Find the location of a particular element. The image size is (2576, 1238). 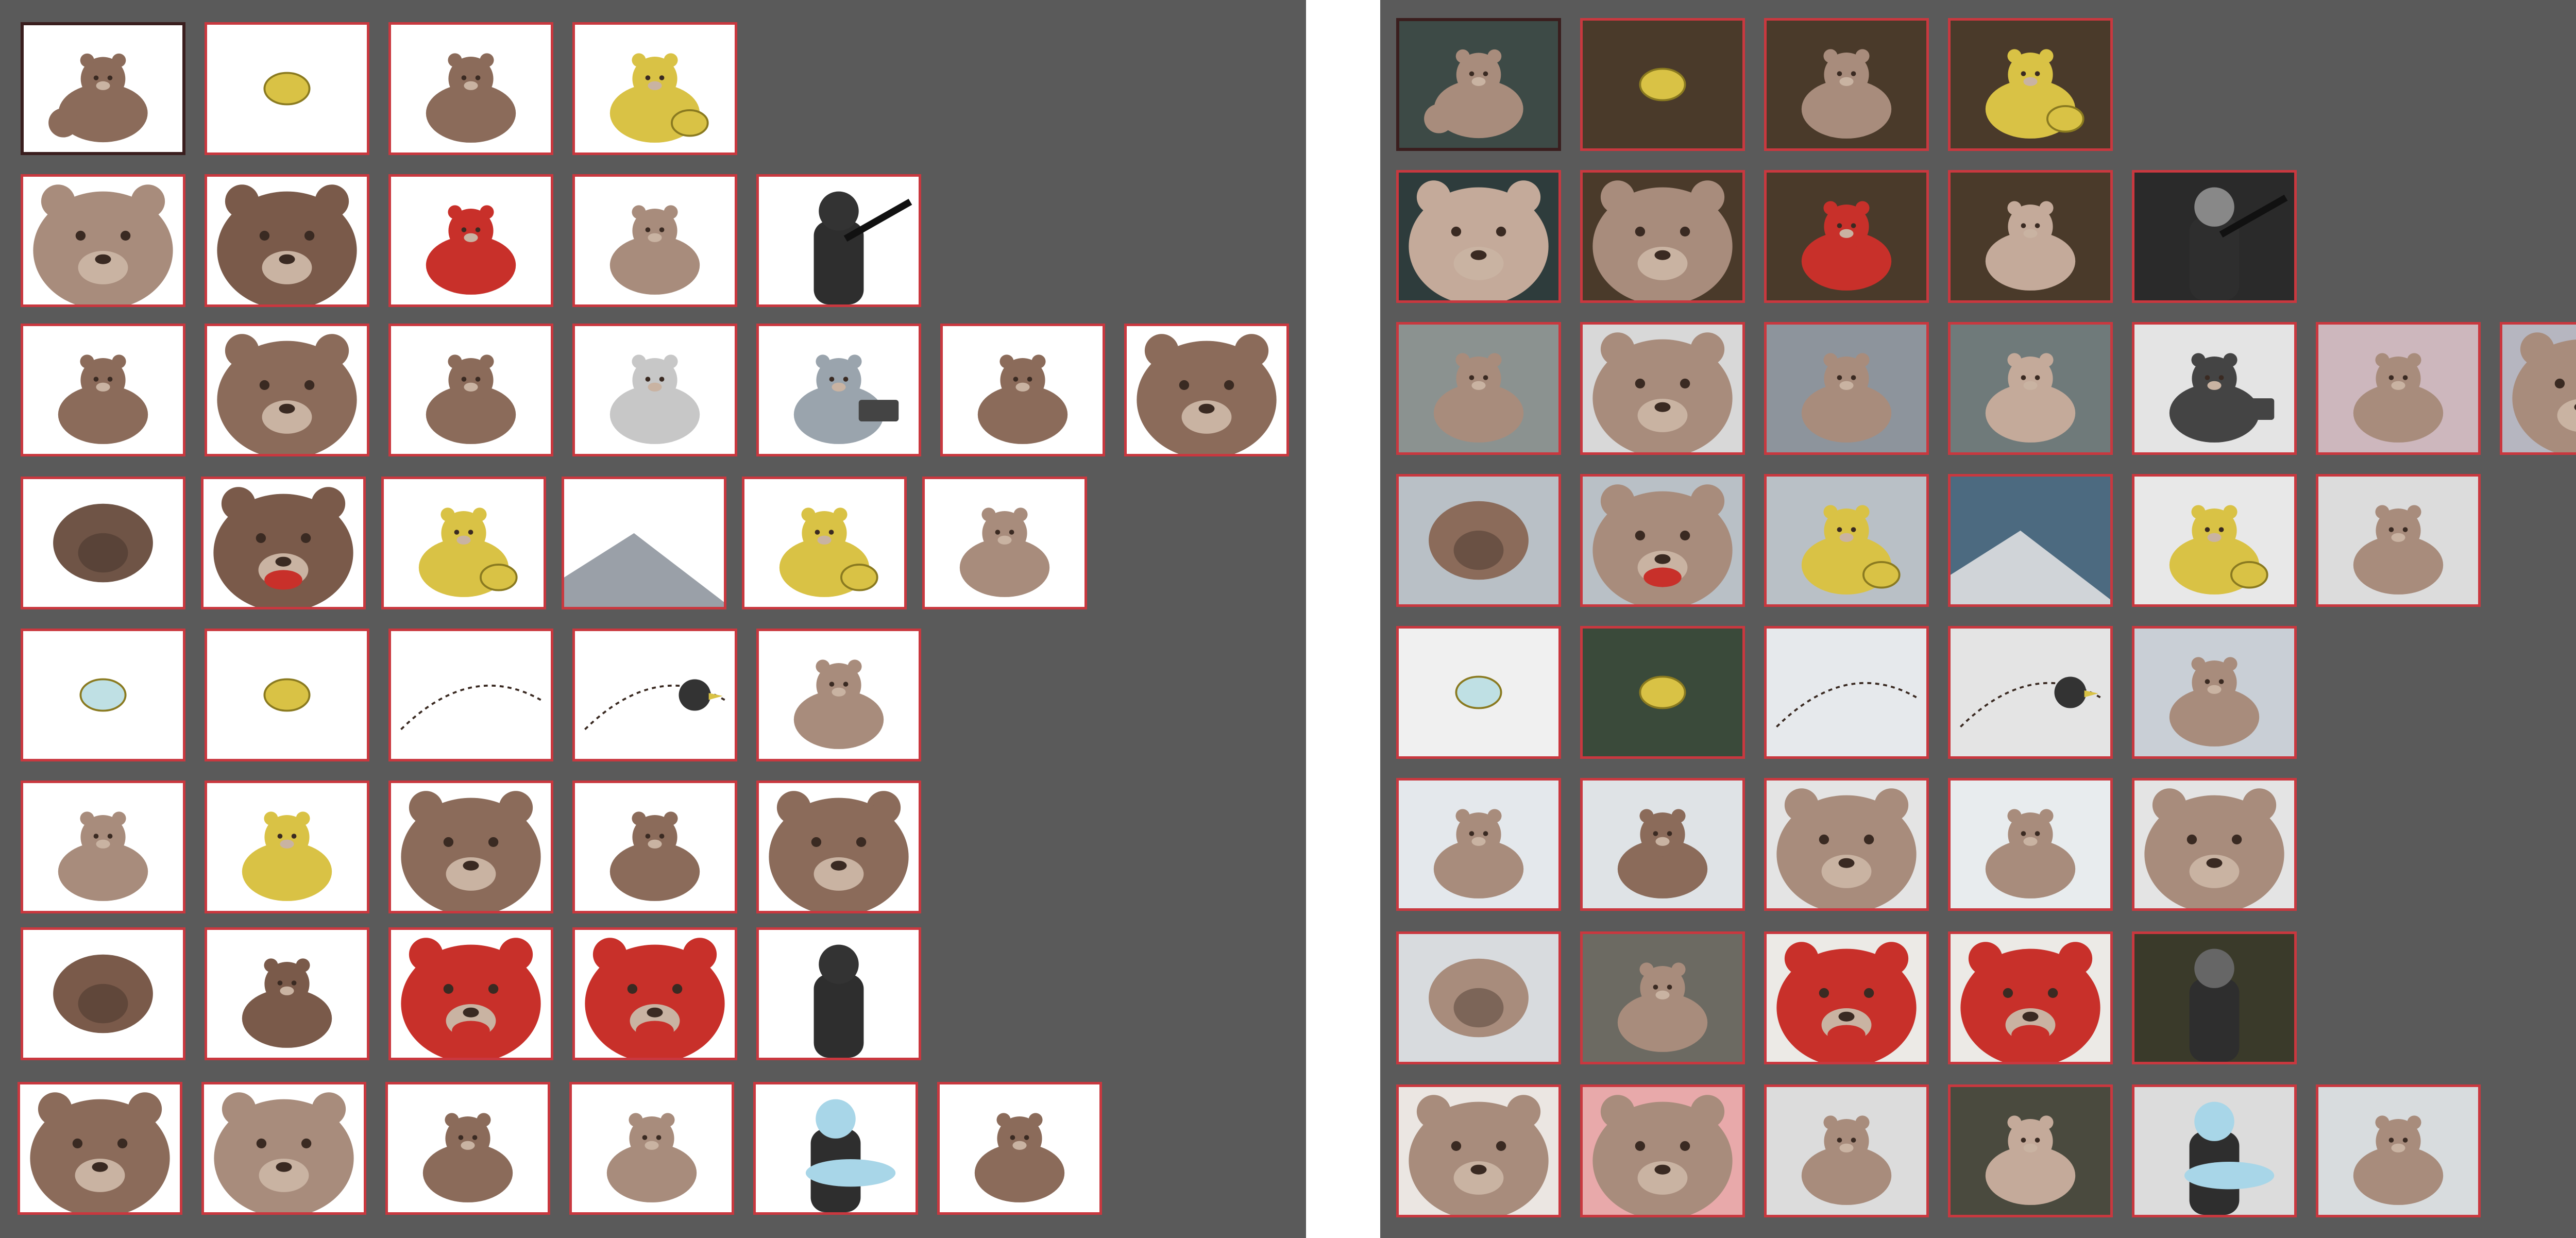

roaring-bear-icon is located at coordinates (1479, 388).